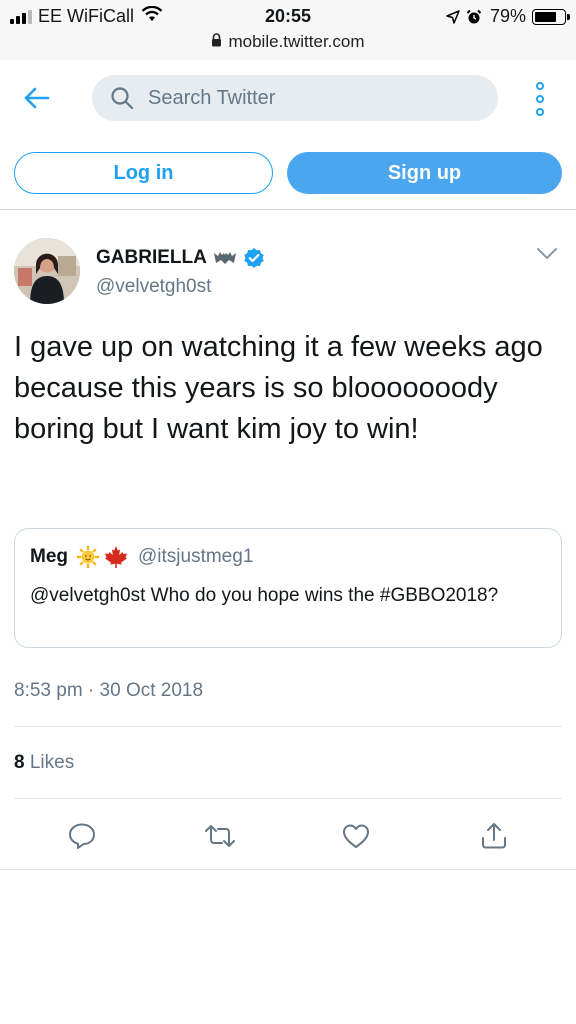 This screenshot has width=576, height=1024. I want to click on likes-count: 8 Likes, so click(44, 763).